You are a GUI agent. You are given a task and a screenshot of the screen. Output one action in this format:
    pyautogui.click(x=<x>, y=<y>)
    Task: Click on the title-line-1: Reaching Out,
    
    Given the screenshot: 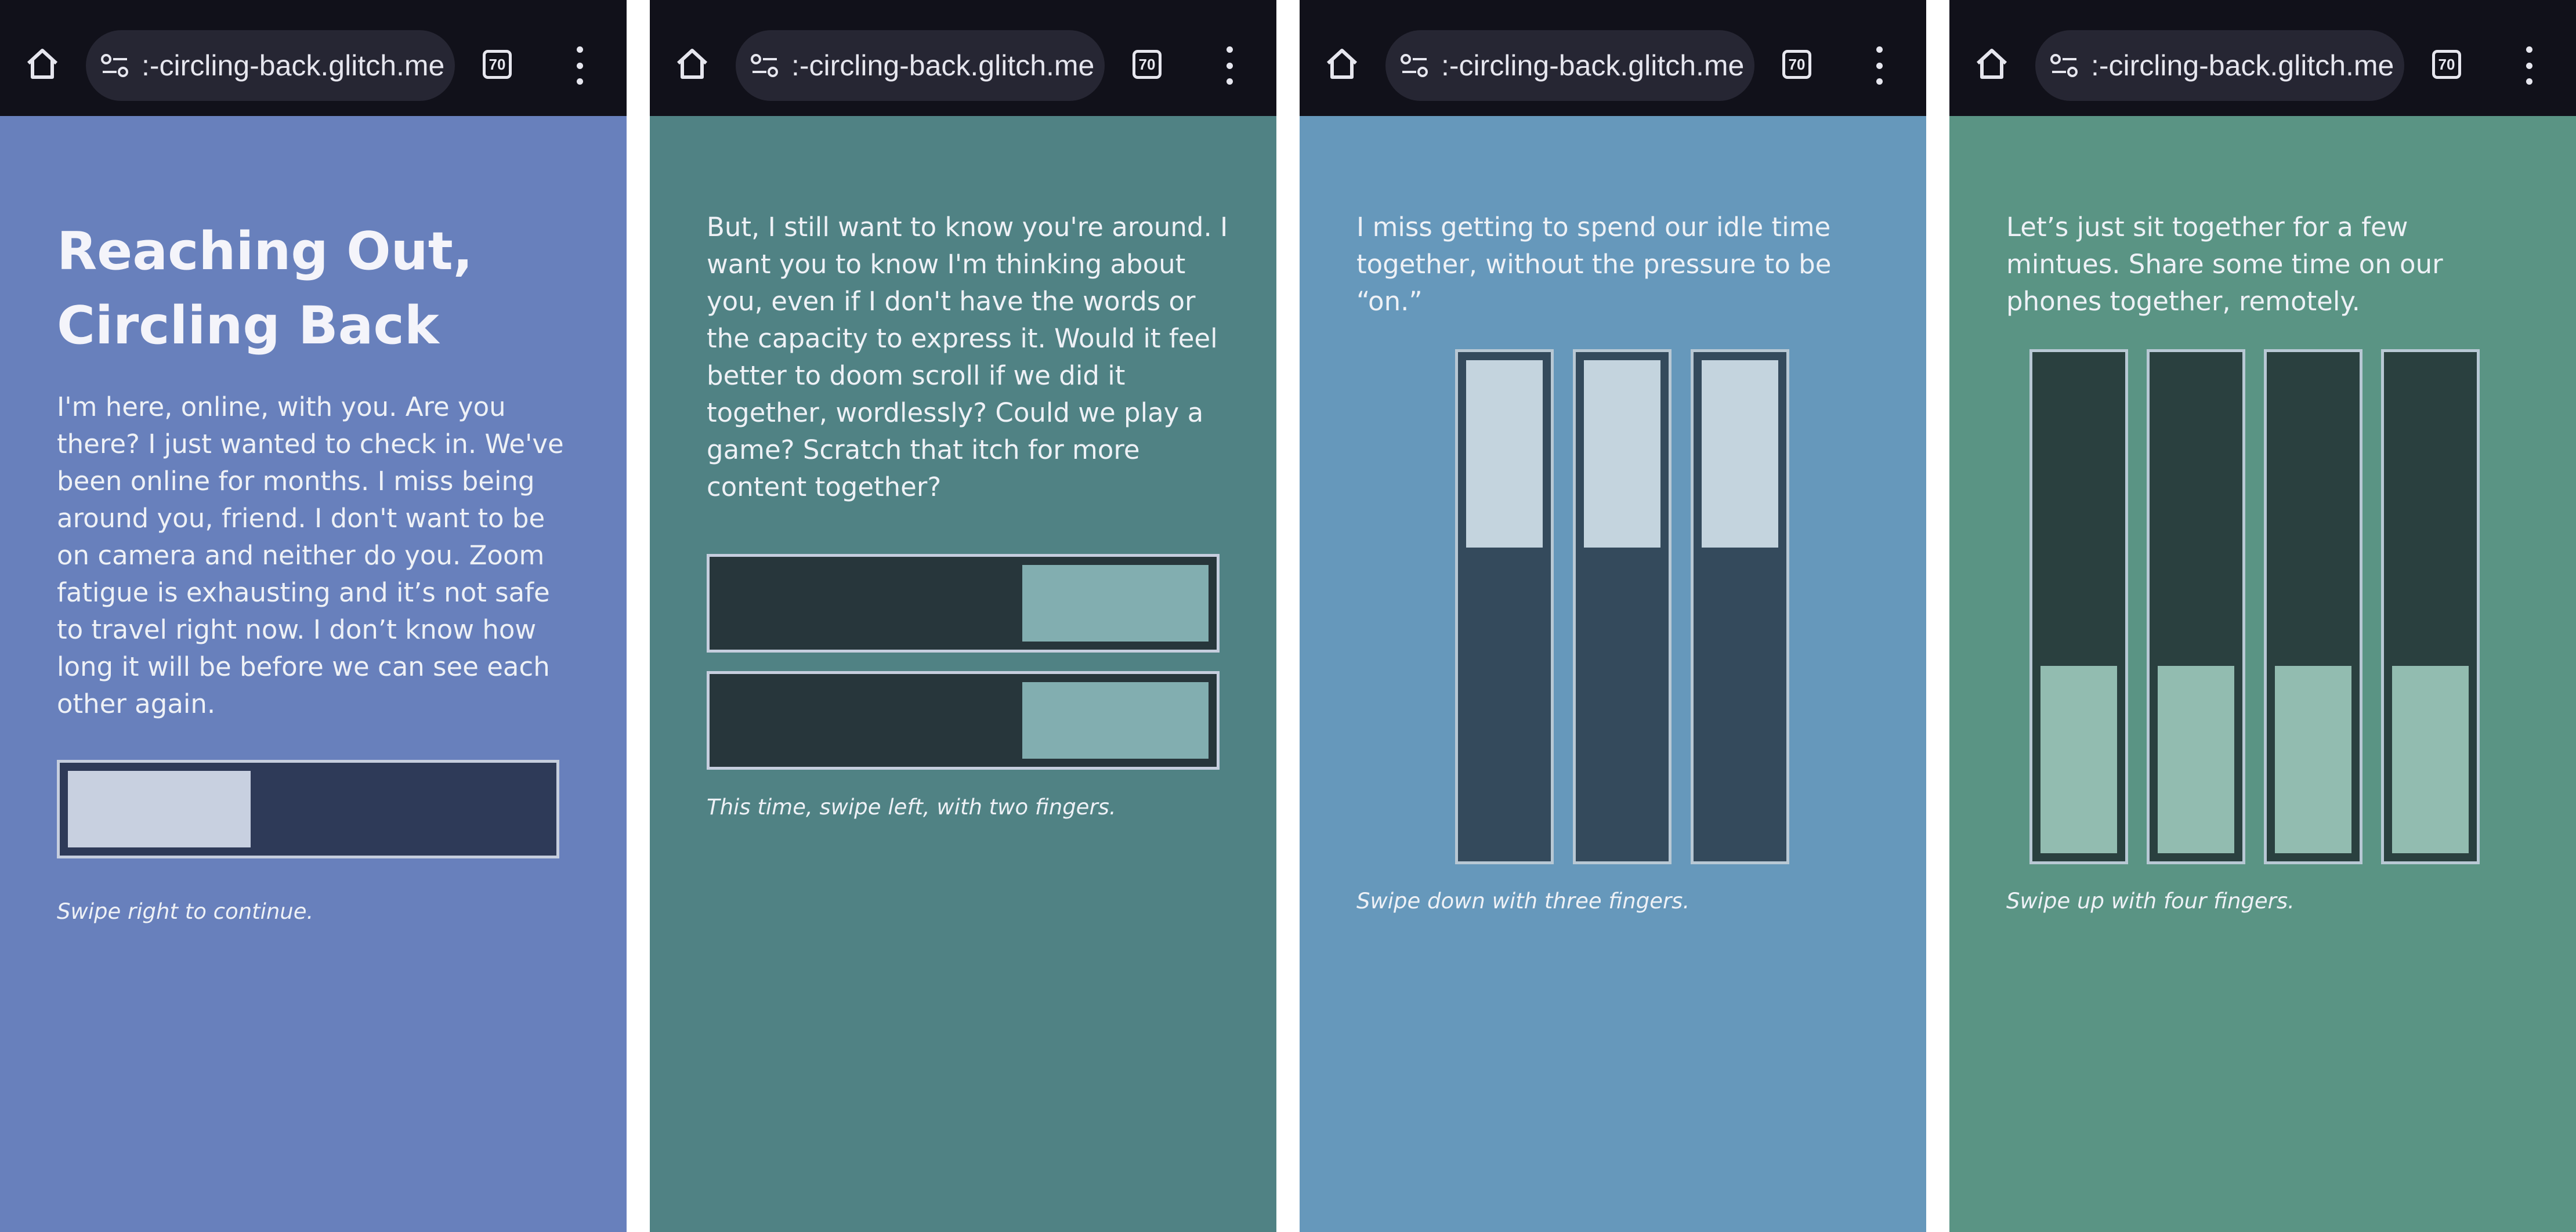 What is the action you would take?
    pyautogui.click(x=265, y=251)
    